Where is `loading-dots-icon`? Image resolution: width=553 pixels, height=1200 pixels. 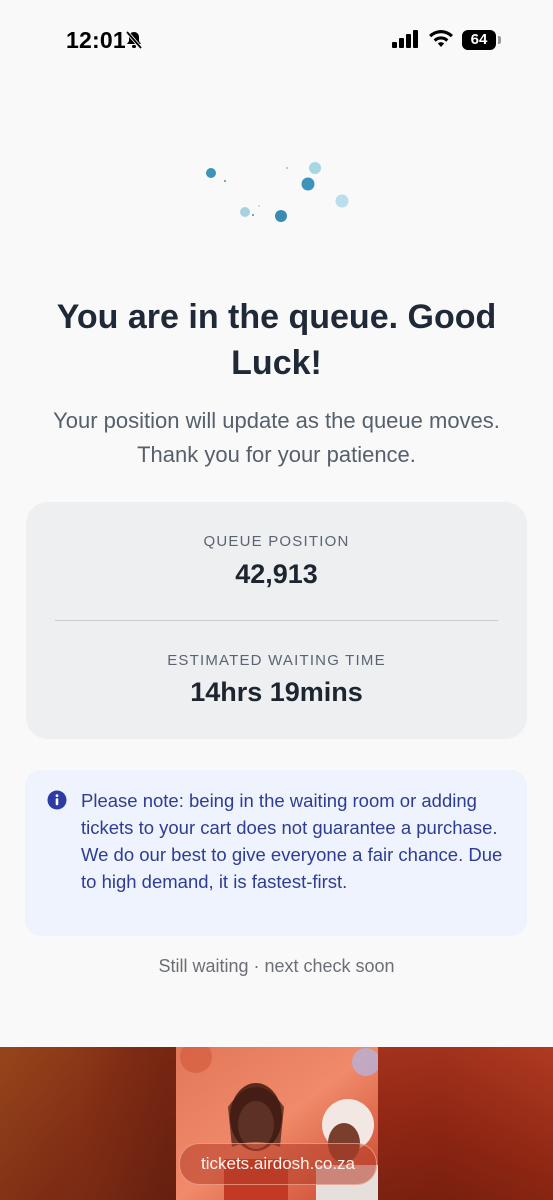 loading-dots-icon is located at coordinates (280, 195).